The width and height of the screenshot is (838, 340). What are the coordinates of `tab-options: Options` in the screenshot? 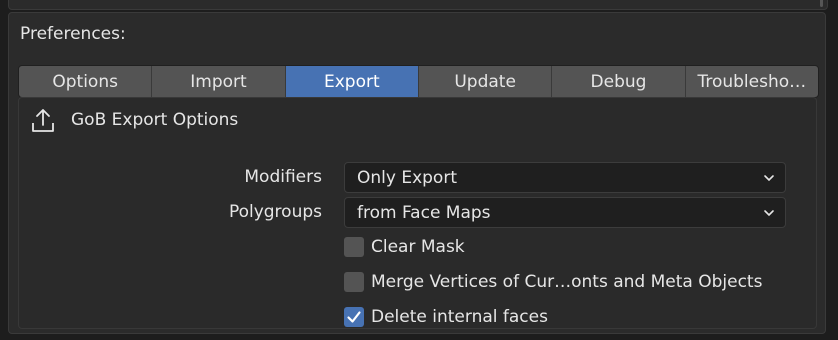 It's located at (86, 81).